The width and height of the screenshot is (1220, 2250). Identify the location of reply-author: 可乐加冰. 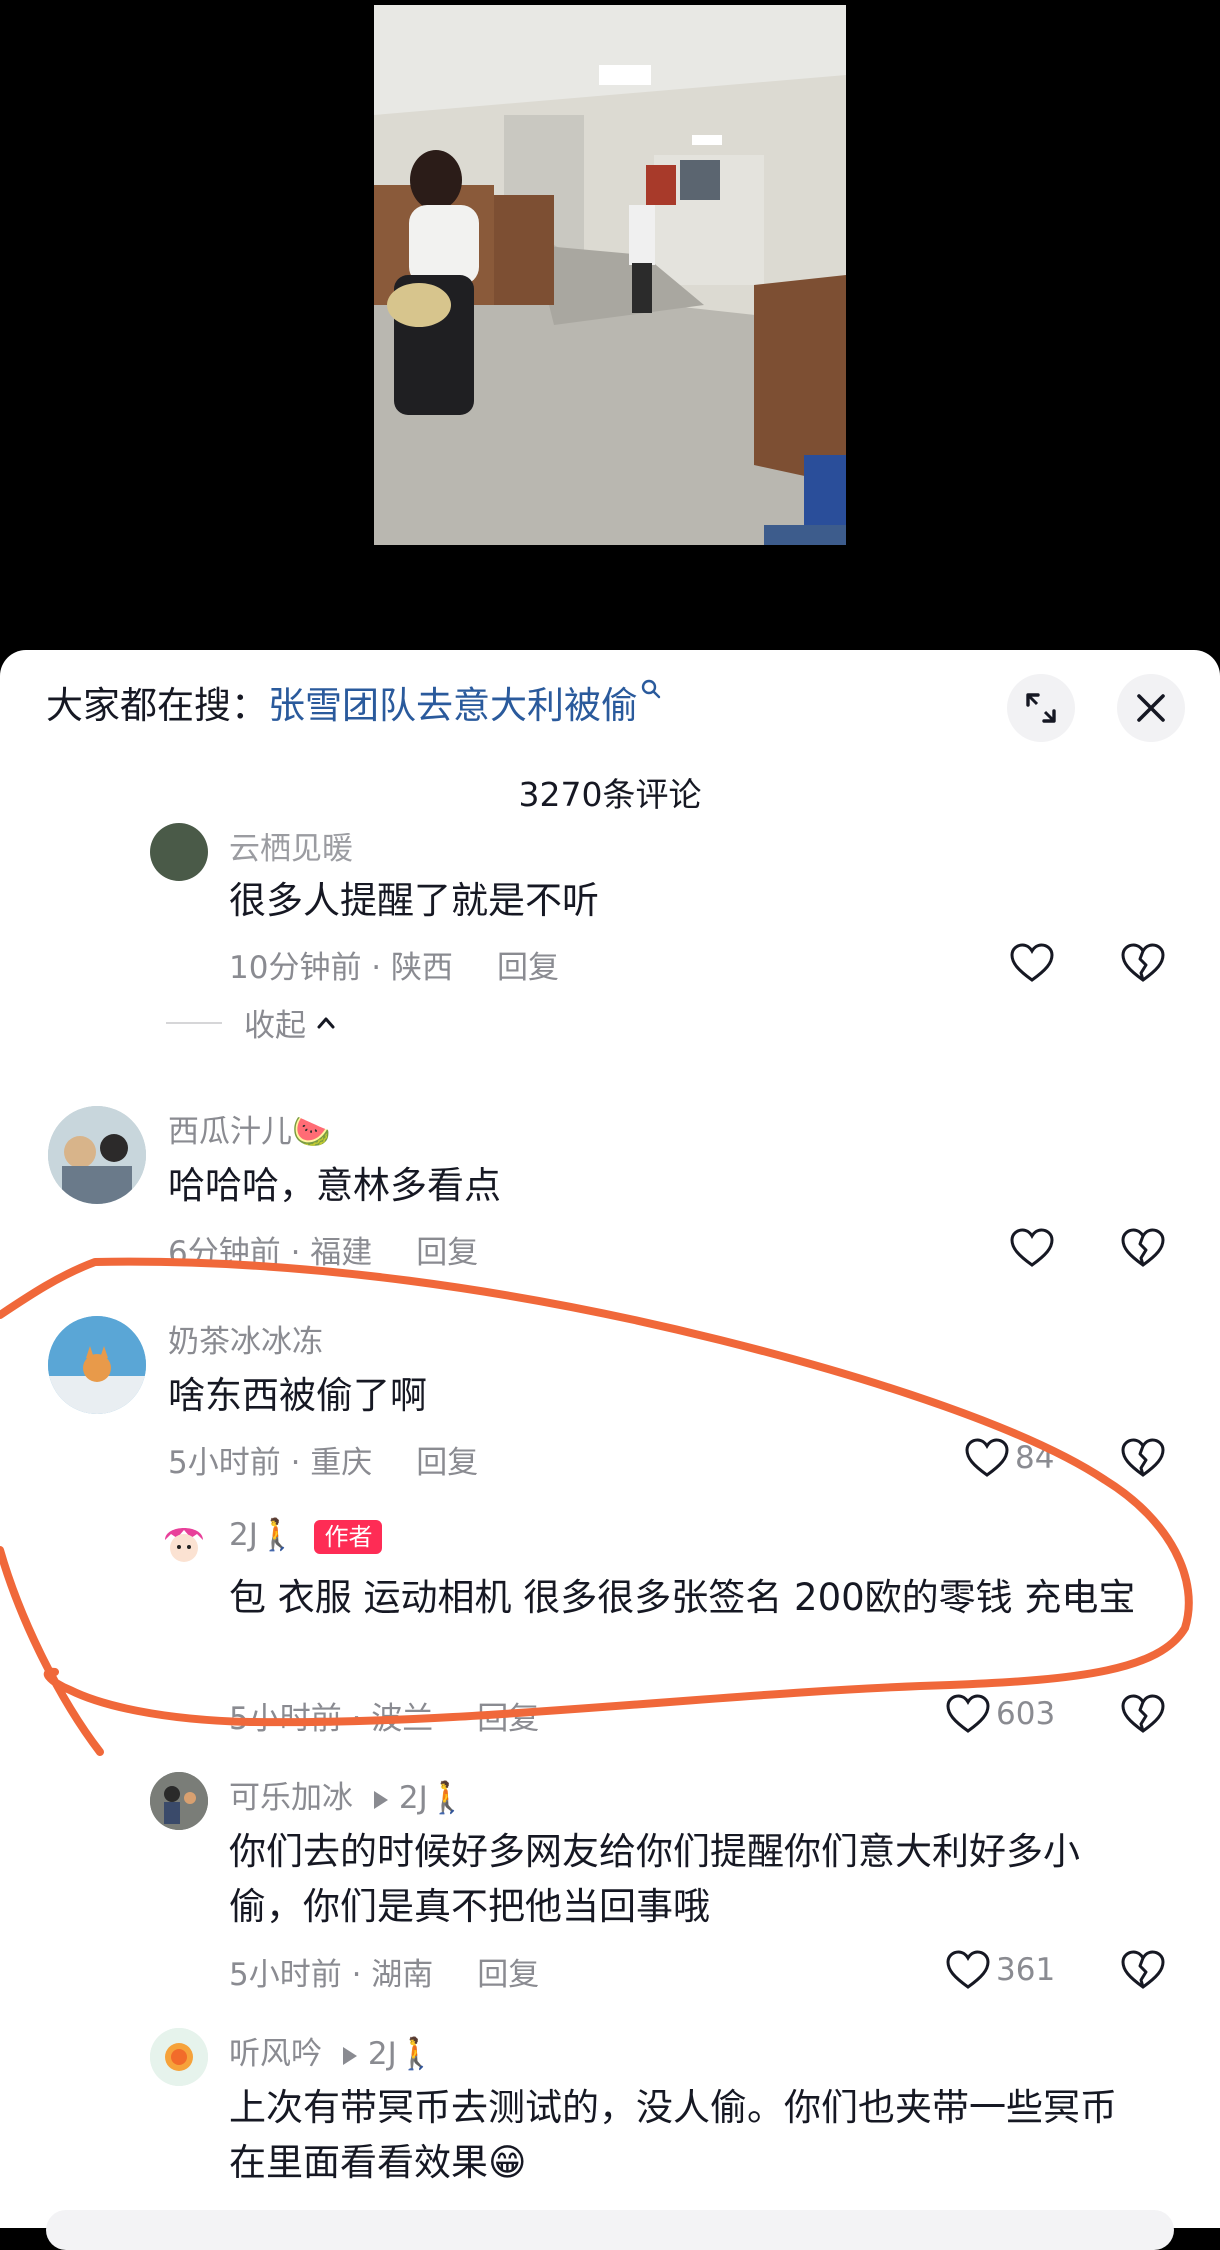
(291, 1798).